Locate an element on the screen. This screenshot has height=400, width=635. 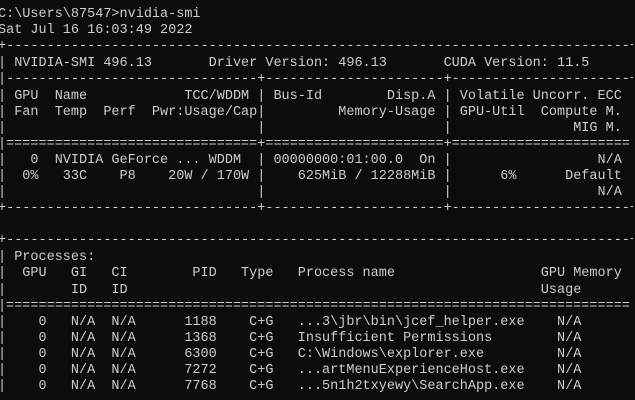
processes-title: | Processes: | is located at coordinates (316, 257).